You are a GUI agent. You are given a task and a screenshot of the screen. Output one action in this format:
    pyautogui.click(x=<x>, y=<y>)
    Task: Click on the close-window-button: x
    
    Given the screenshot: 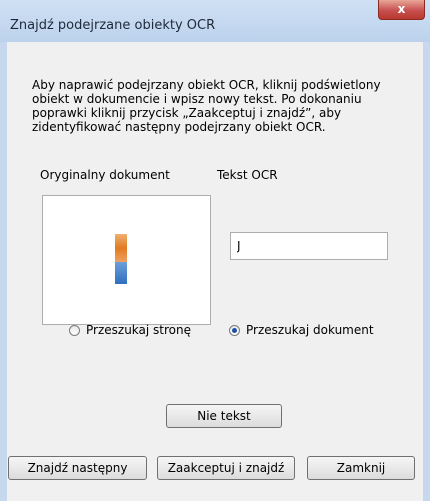 What is the action you would take?
    pyautogui.click(x=401, y=10)
    